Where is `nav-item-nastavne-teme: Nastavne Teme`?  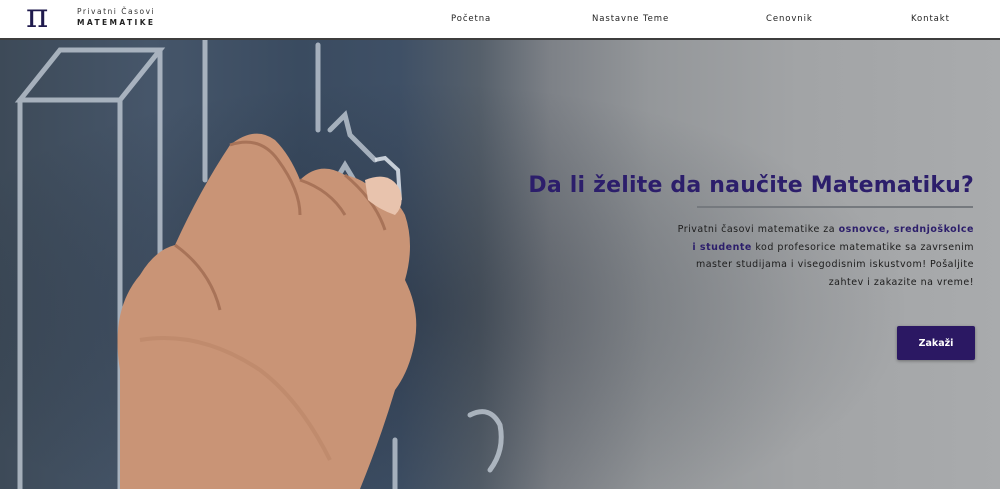 nav-item-nastavne-teme: Nastavne Teme is located at coordinates (630, 19).